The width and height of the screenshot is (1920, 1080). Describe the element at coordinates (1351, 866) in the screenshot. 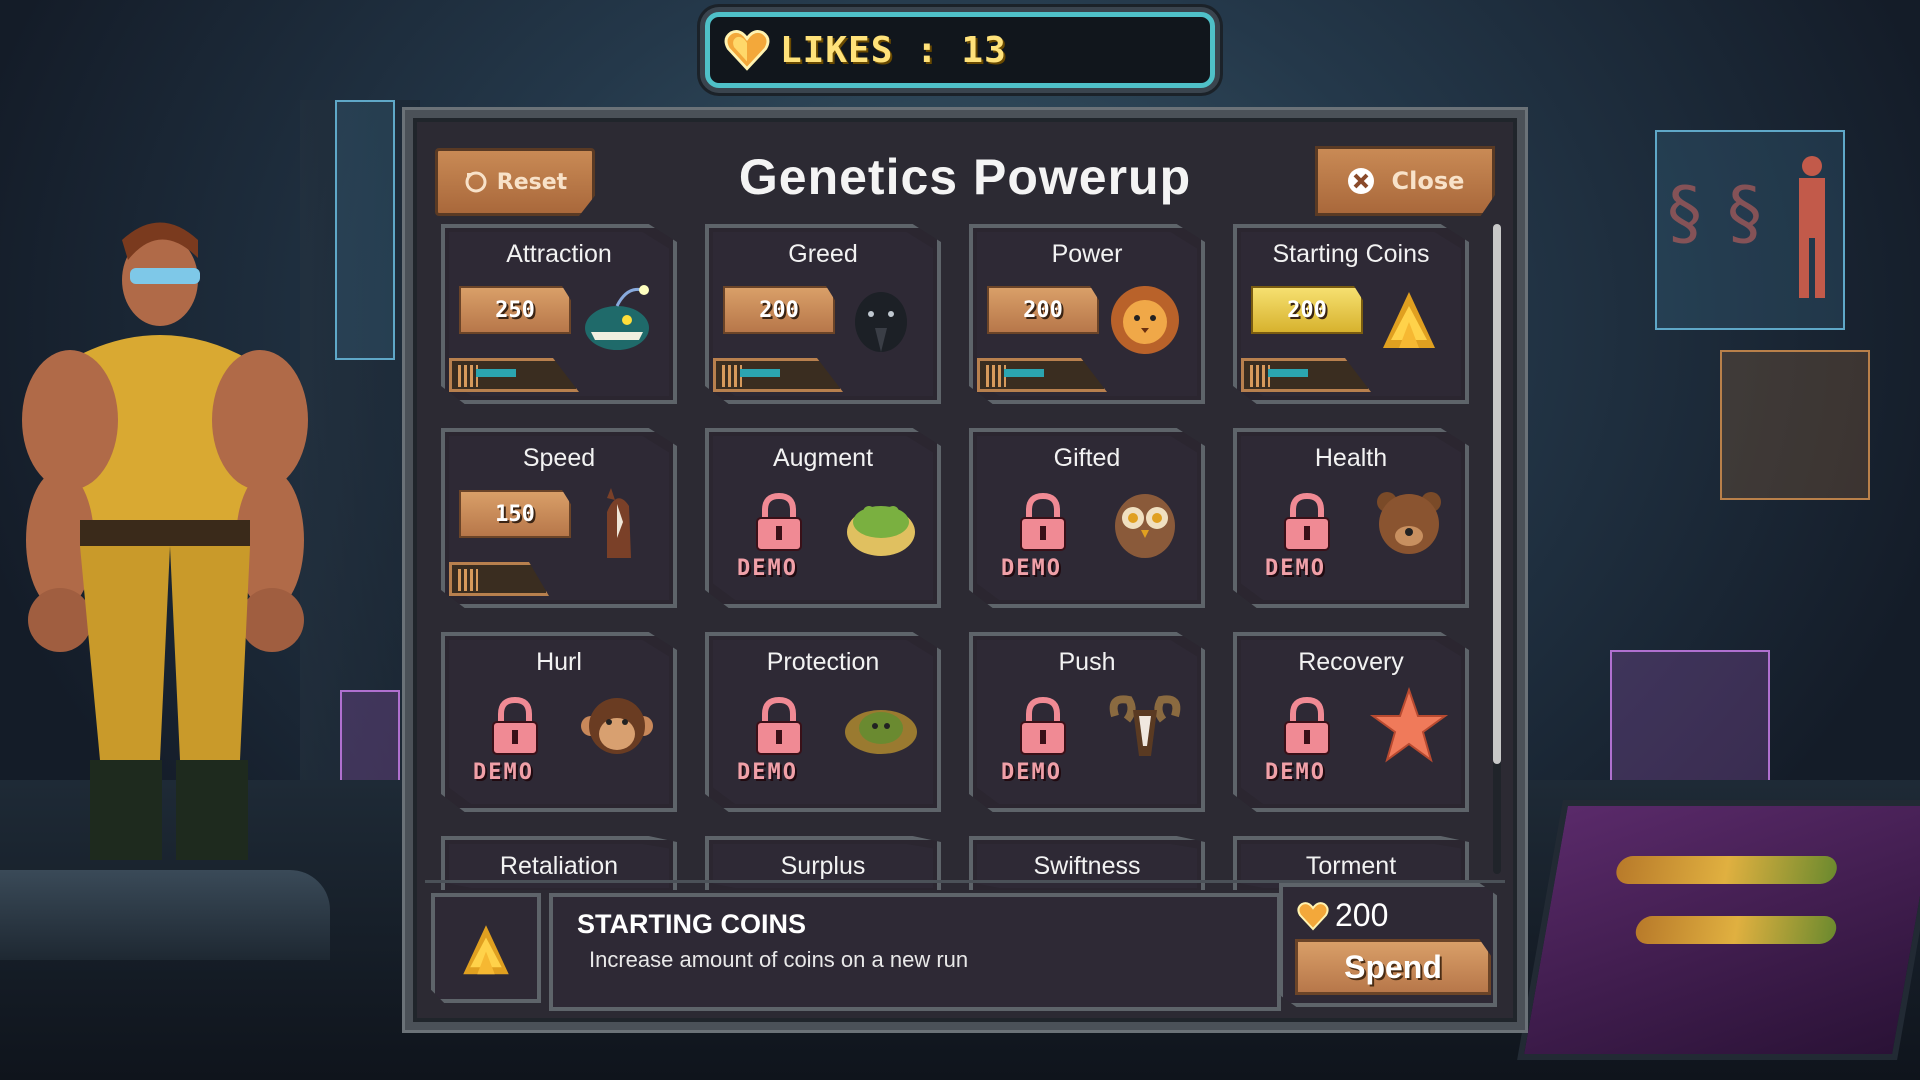

I see `powerup-name: Torment` at that location.